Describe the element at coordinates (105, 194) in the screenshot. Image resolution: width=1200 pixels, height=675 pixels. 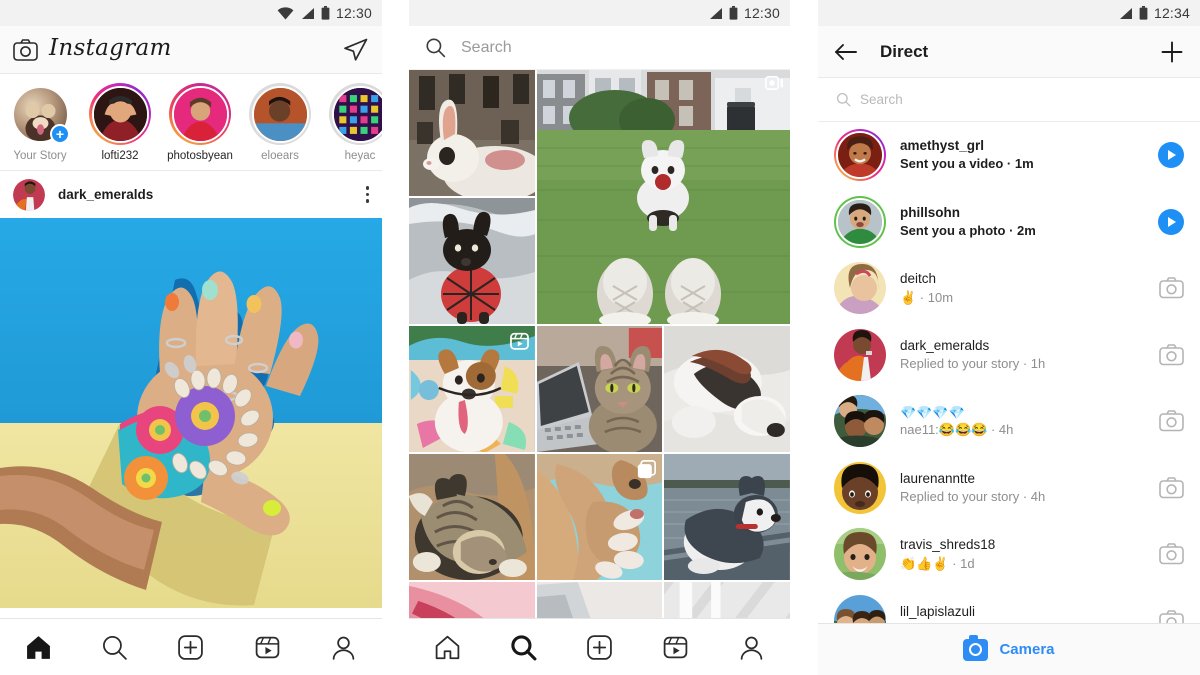
I see `post-username: dark_emeralds` at that location.